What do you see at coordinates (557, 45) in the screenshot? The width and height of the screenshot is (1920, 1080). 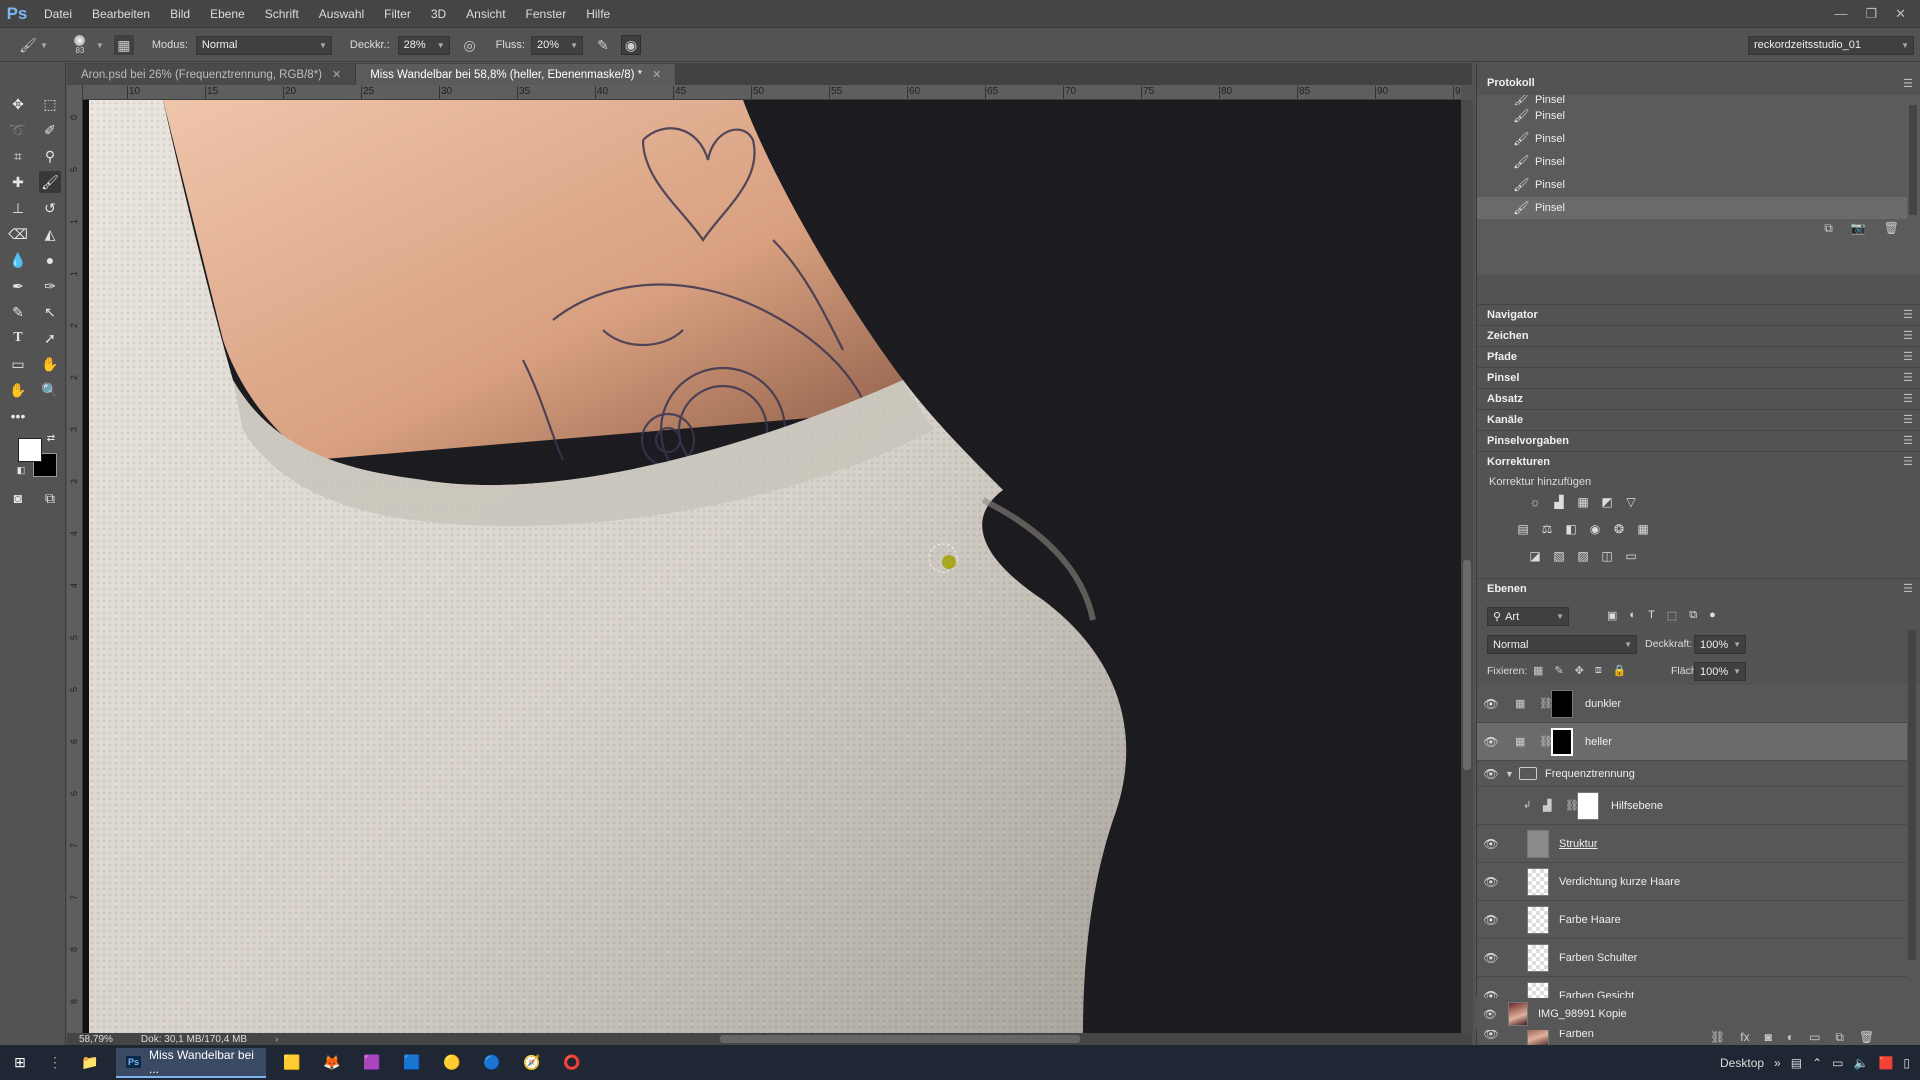 I see `flow-field: 20% ▼` at bounding box center [557, 45].